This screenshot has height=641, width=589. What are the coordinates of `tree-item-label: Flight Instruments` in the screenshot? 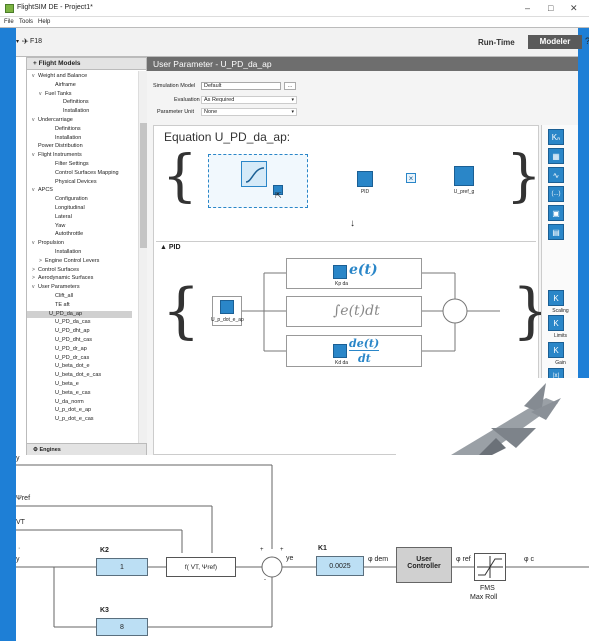 It's located at (60, 155).